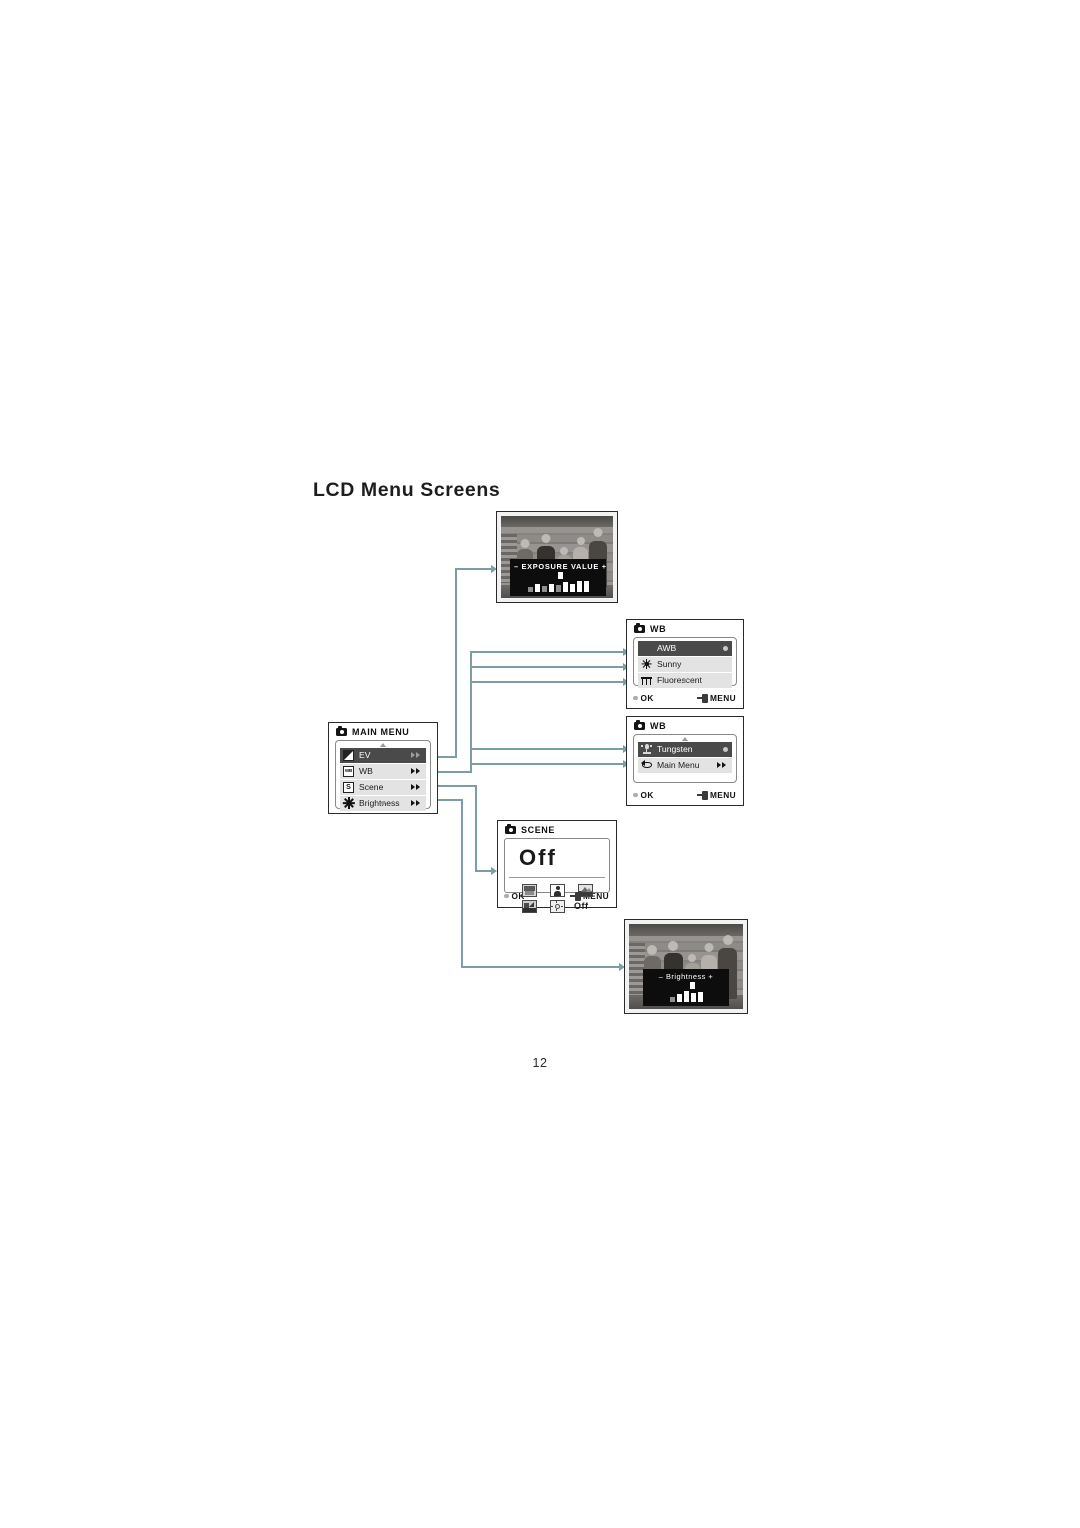 This screenshot has height=1528, width=1080. Describe the element at coordinates (462, 883) in the screenshot. I see `connector-brightness-vertical` at that location.